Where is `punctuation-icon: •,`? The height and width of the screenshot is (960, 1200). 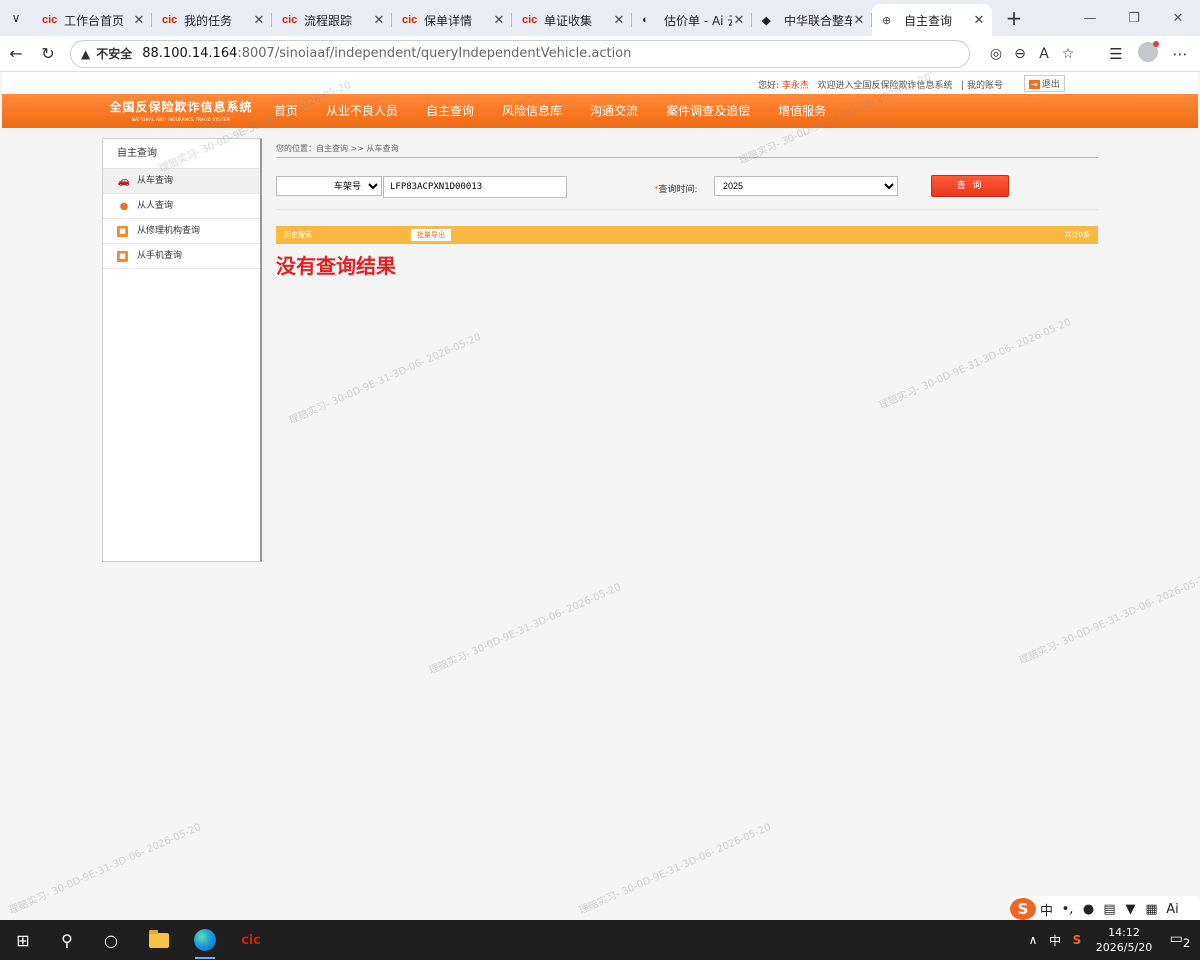 punctuation-icon: •, is located at coordinates (1067, 909).